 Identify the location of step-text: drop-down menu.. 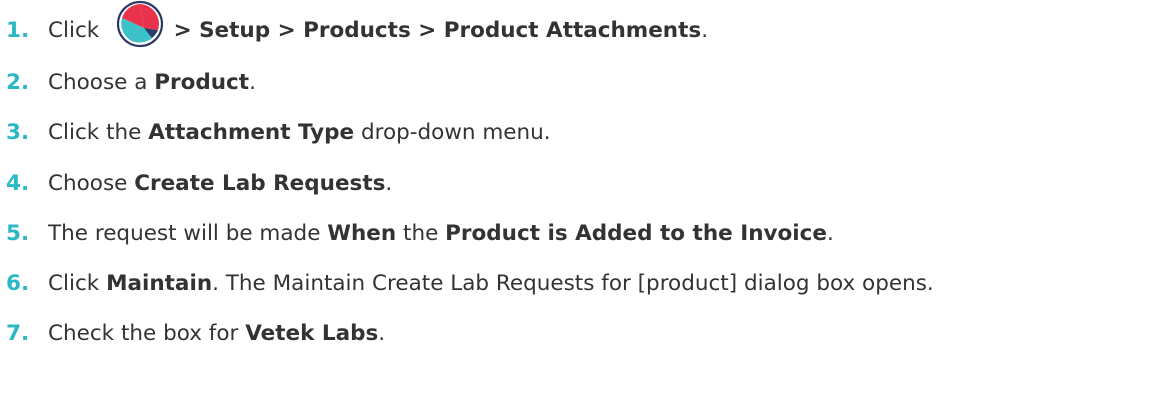
(452, 132).